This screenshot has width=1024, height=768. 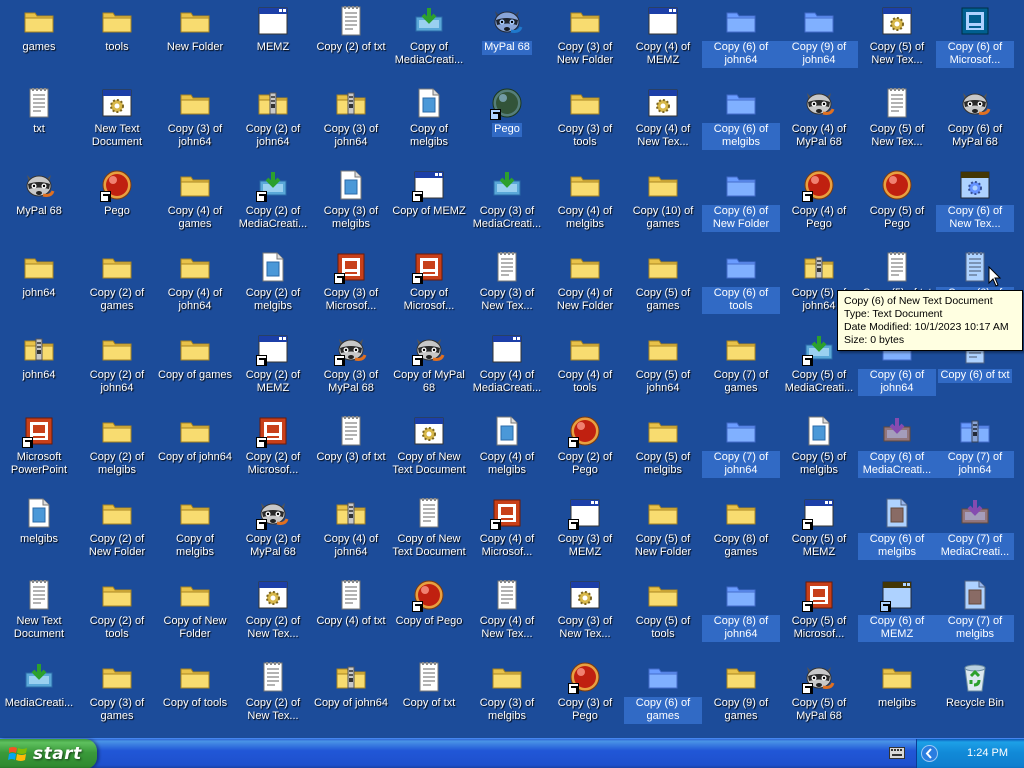 What do you see at coordinates (741, 42) in the screenshot?
I see `desktop-icon-copy-6-of-john64: Copy (6) of john64` at bounding box center [741, 42].